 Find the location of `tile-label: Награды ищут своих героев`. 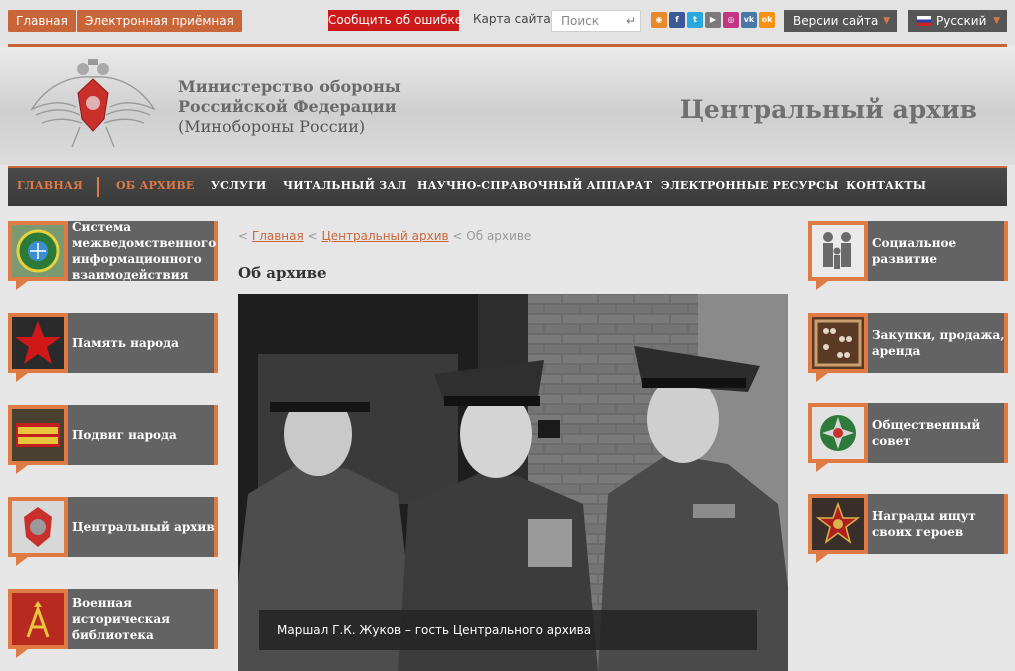

tile-label: Награды ищут своих героев is located at coordinates (924, 524).